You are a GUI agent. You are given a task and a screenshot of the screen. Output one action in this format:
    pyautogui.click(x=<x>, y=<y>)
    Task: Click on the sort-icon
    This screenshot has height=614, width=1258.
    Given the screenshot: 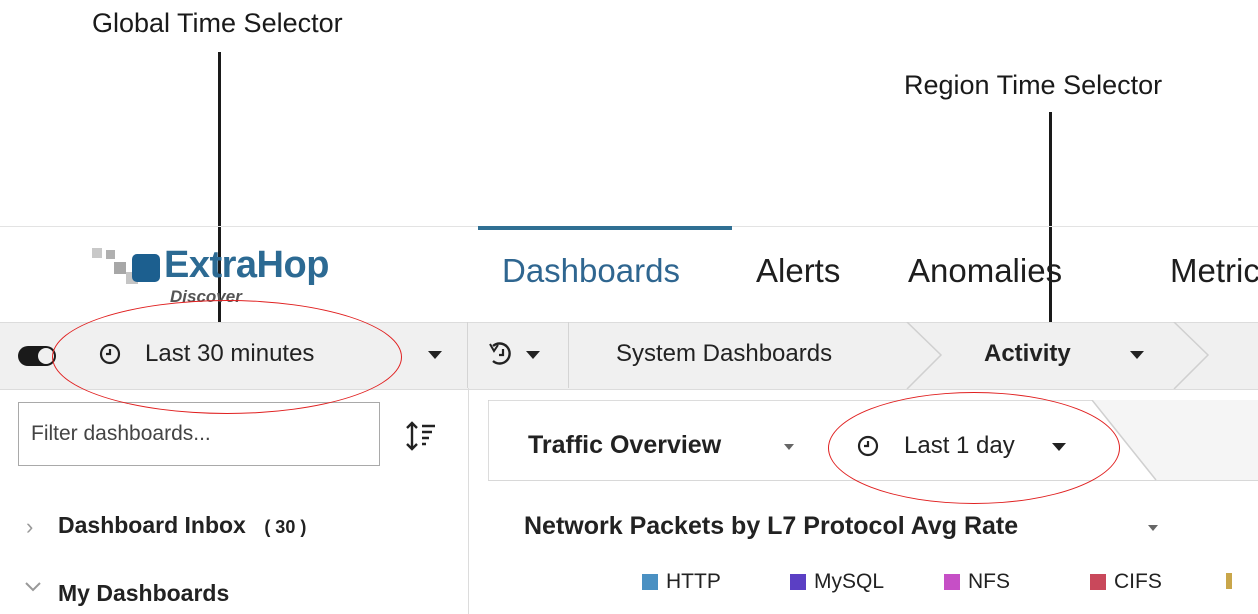 What is the action you would take?
    pyautogui.click(x=421, y=436)
    